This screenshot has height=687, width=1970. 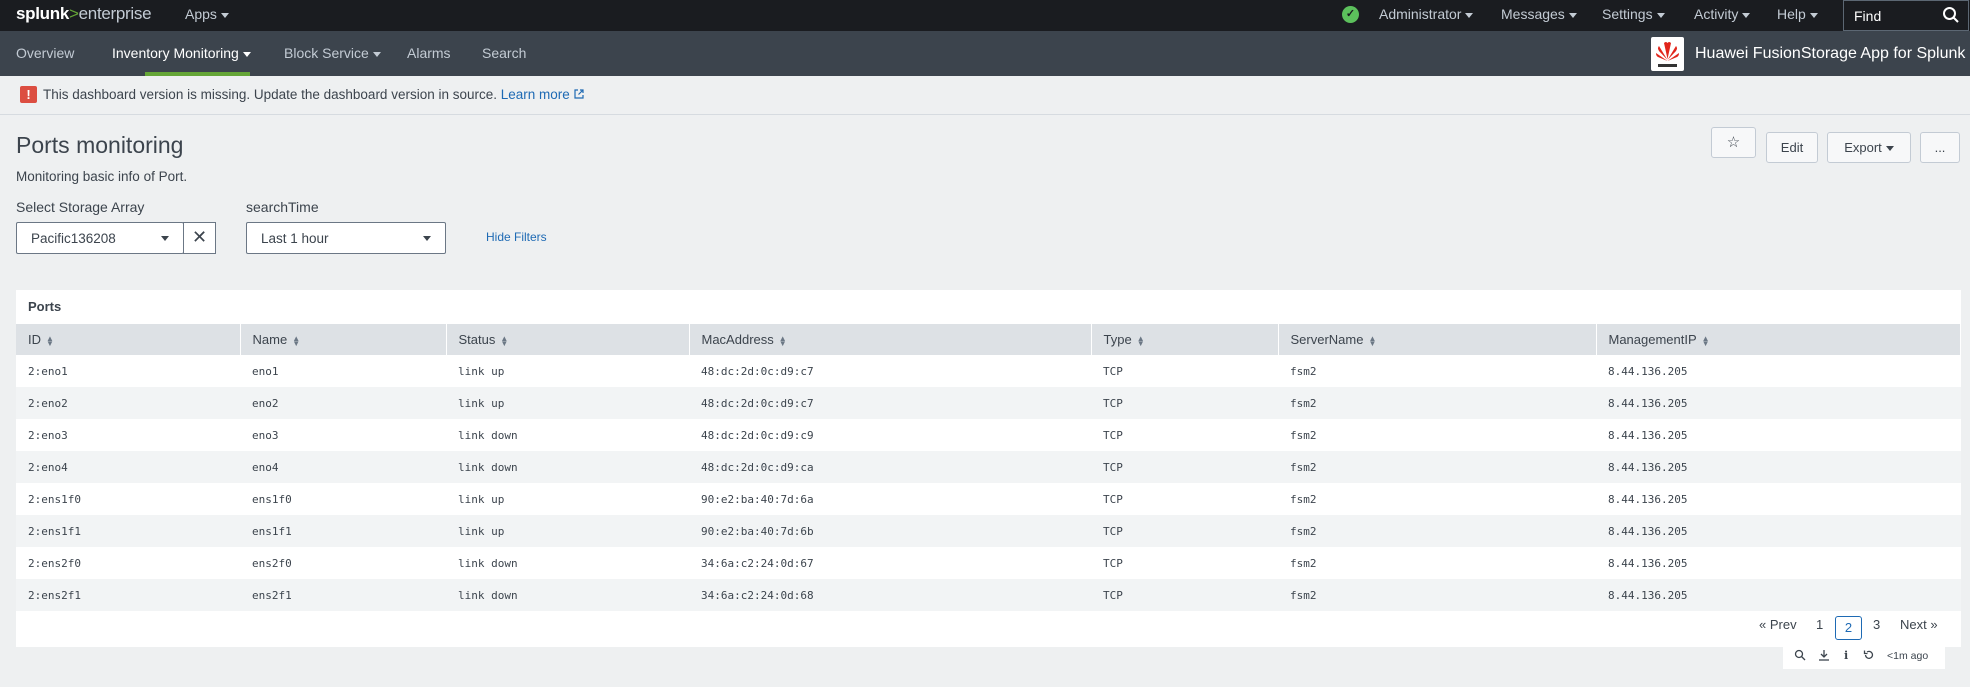 What do you see at coordinates (343, 595) in the screenshot?
I see `table-cell: ens2f1` at bounding box center [343, 595].